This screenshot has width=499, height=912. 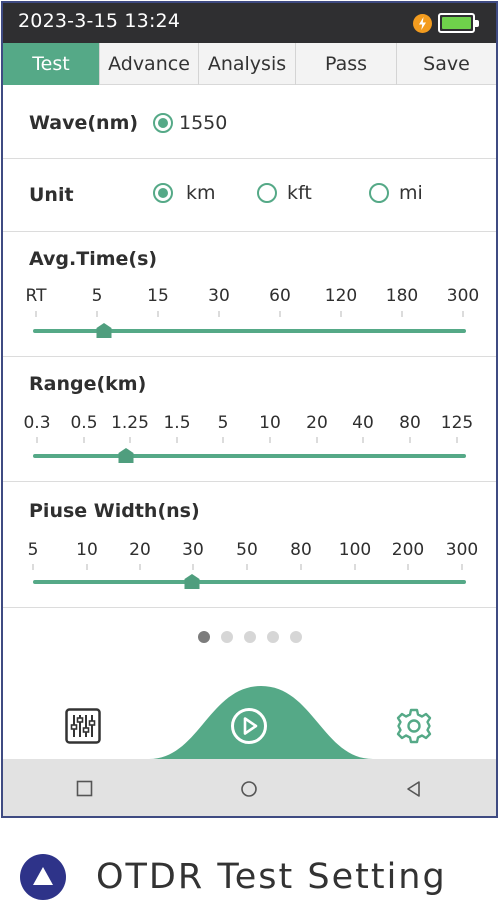 What do you see at coordinates (249, 195) in the screenshot?
I see `unit-section: Unit km kft mi` at bounding box center [249, 195].